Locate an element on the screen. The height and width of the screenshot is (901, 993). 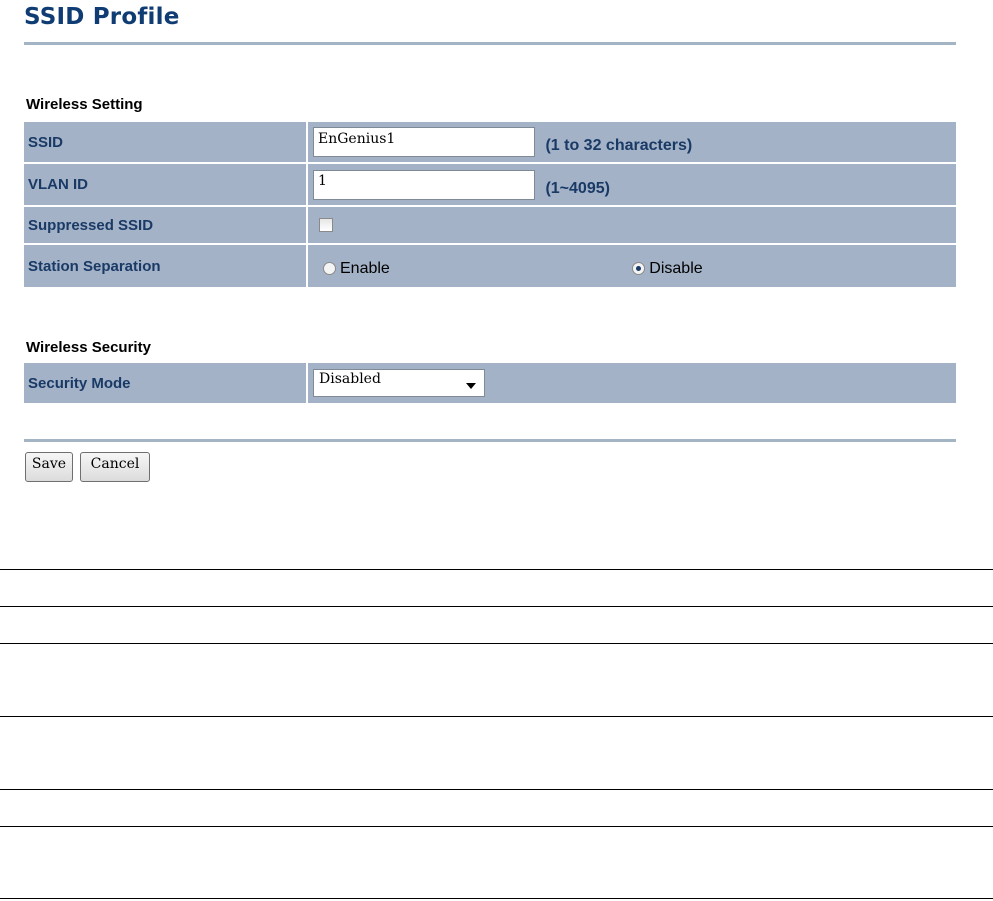
station-separation-disable-option: Disable is located at coordinates (667, 268).